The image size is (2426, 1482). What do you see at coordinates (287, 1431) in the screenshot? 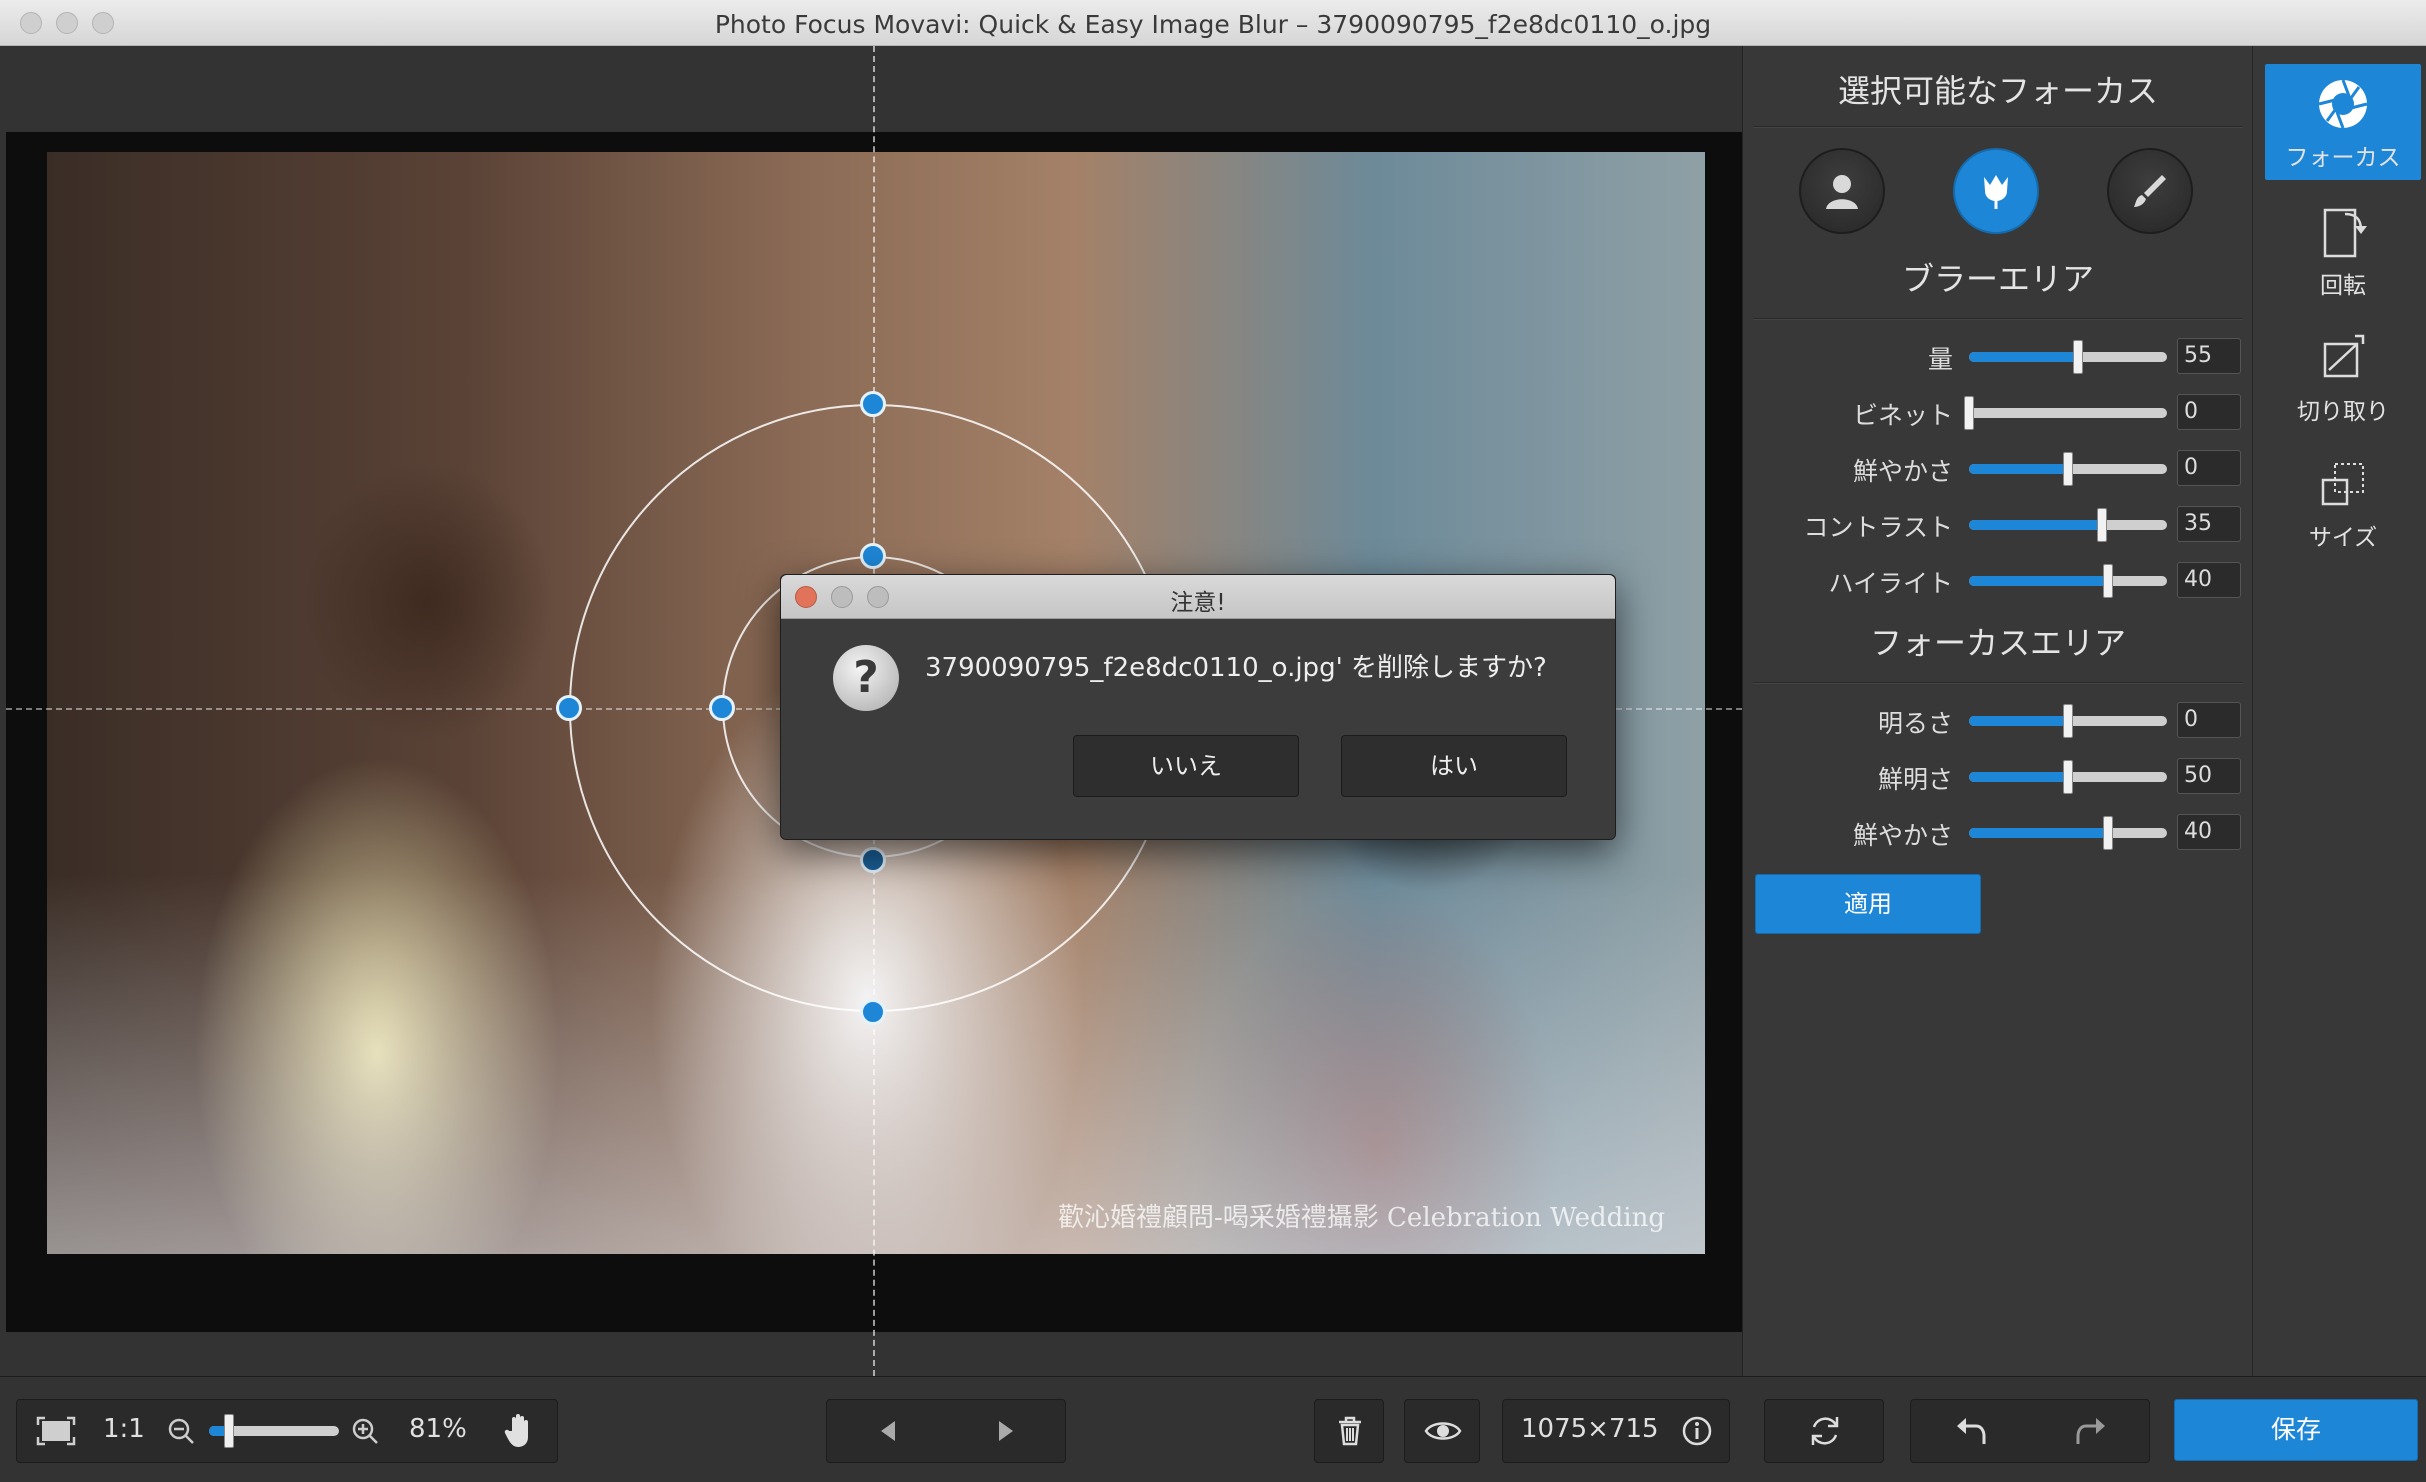
I see `zoom-controls: 1:1 81%` at bounding box center [287, 1431].